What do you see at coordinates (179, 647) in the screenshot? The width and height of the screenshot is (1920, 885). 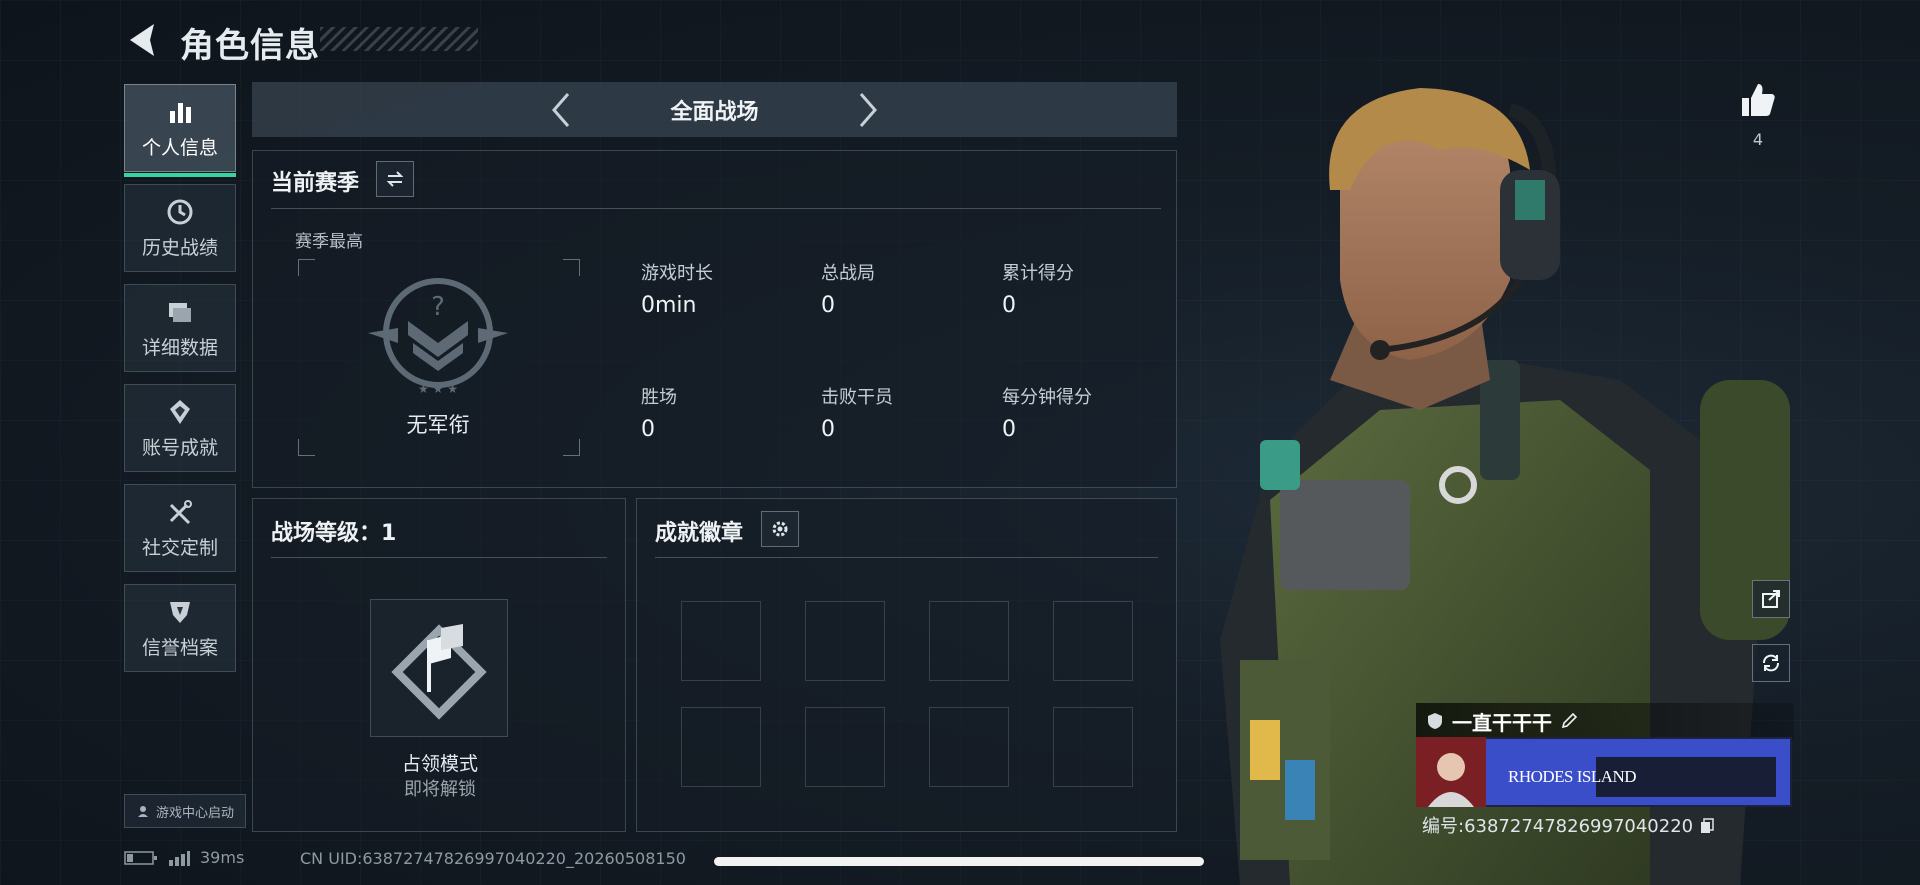 I see `sidebar-item-label: 信誉档案` at bounding box center [179, 647].